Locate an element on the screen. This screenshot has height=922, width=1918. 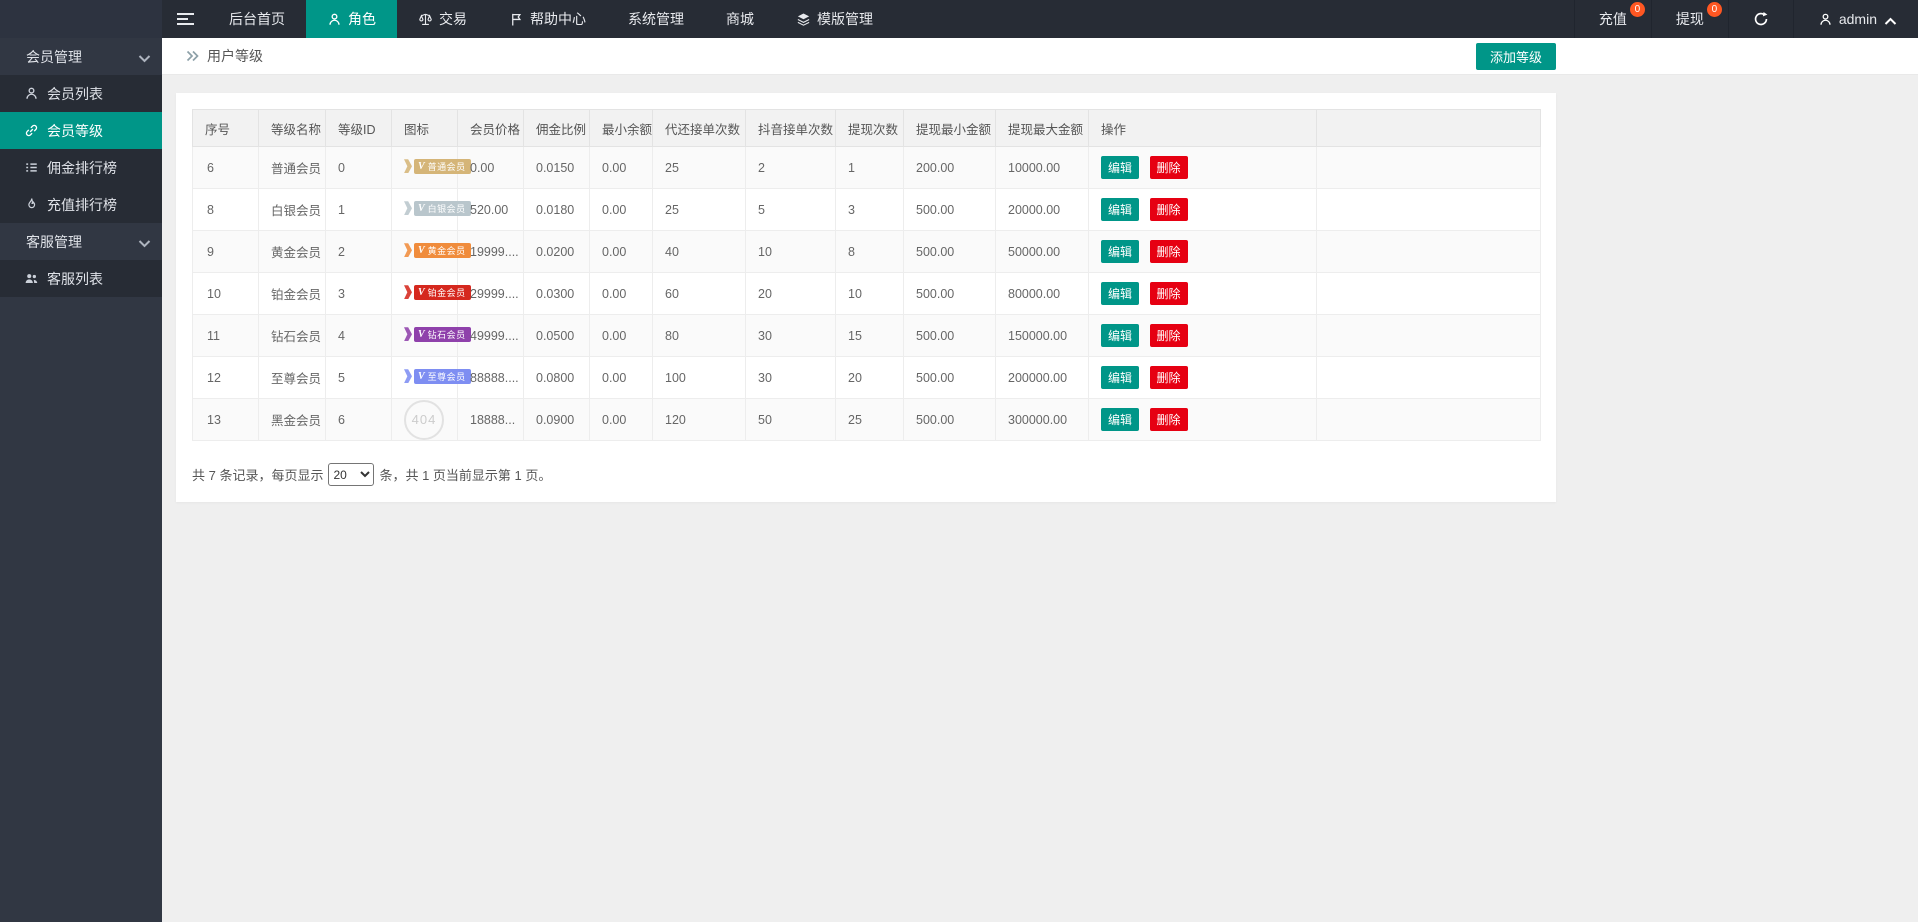
admin-user-menu: admin is located at coordinates (1855, 19).